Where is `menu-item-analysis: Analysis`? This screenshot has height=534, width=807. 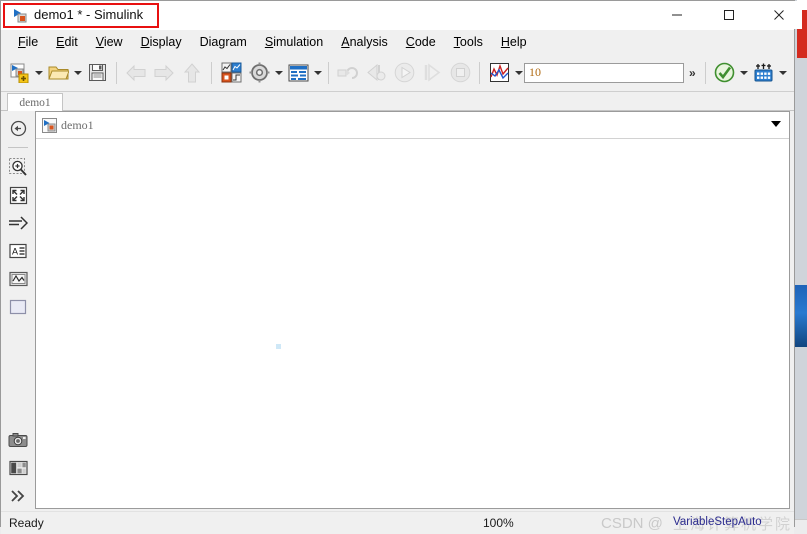
menu-item-analysis: Analysis is located at coordinates (364, 42).